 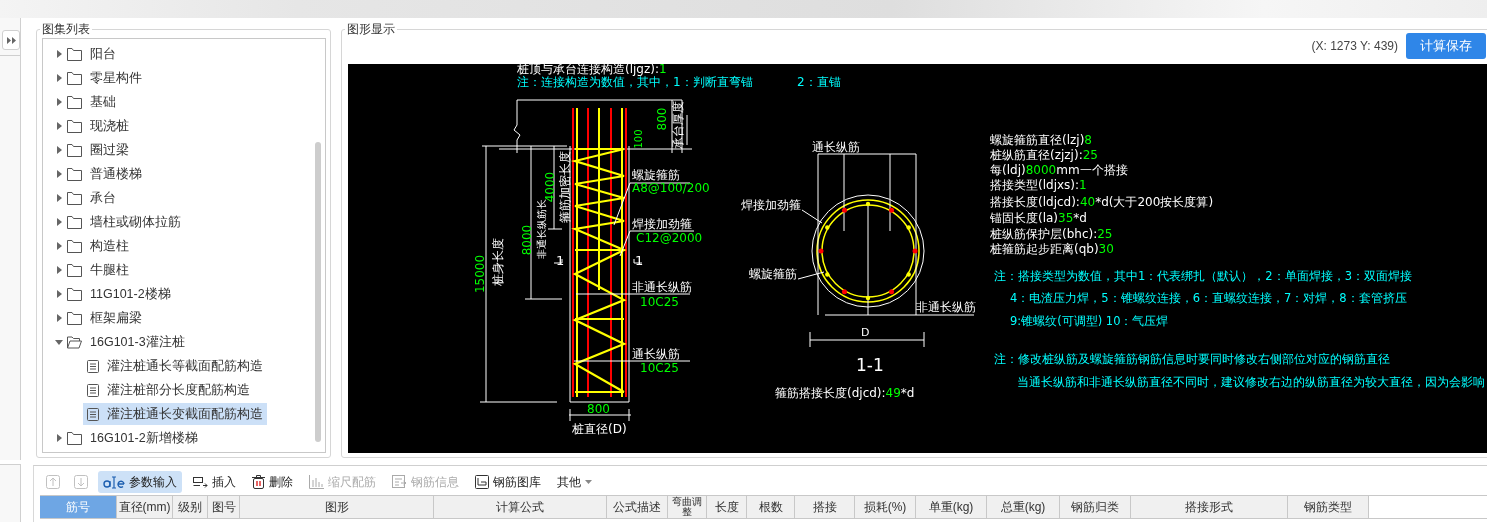 I want to click on dimension-value: 800, so click(x=598, y=409).